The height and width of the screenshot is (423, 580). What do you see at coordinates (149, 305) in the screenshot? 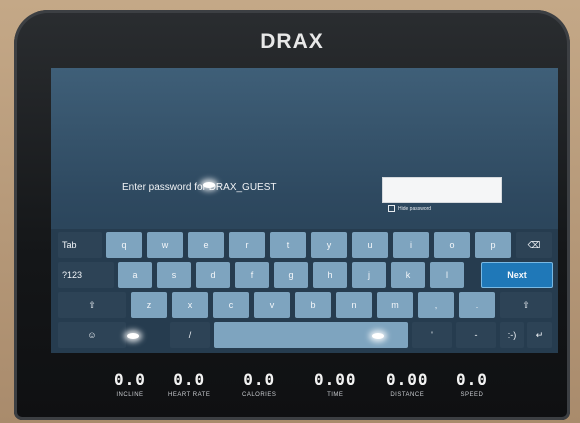
I see `key-z: z` at bounding box center [149, 305].